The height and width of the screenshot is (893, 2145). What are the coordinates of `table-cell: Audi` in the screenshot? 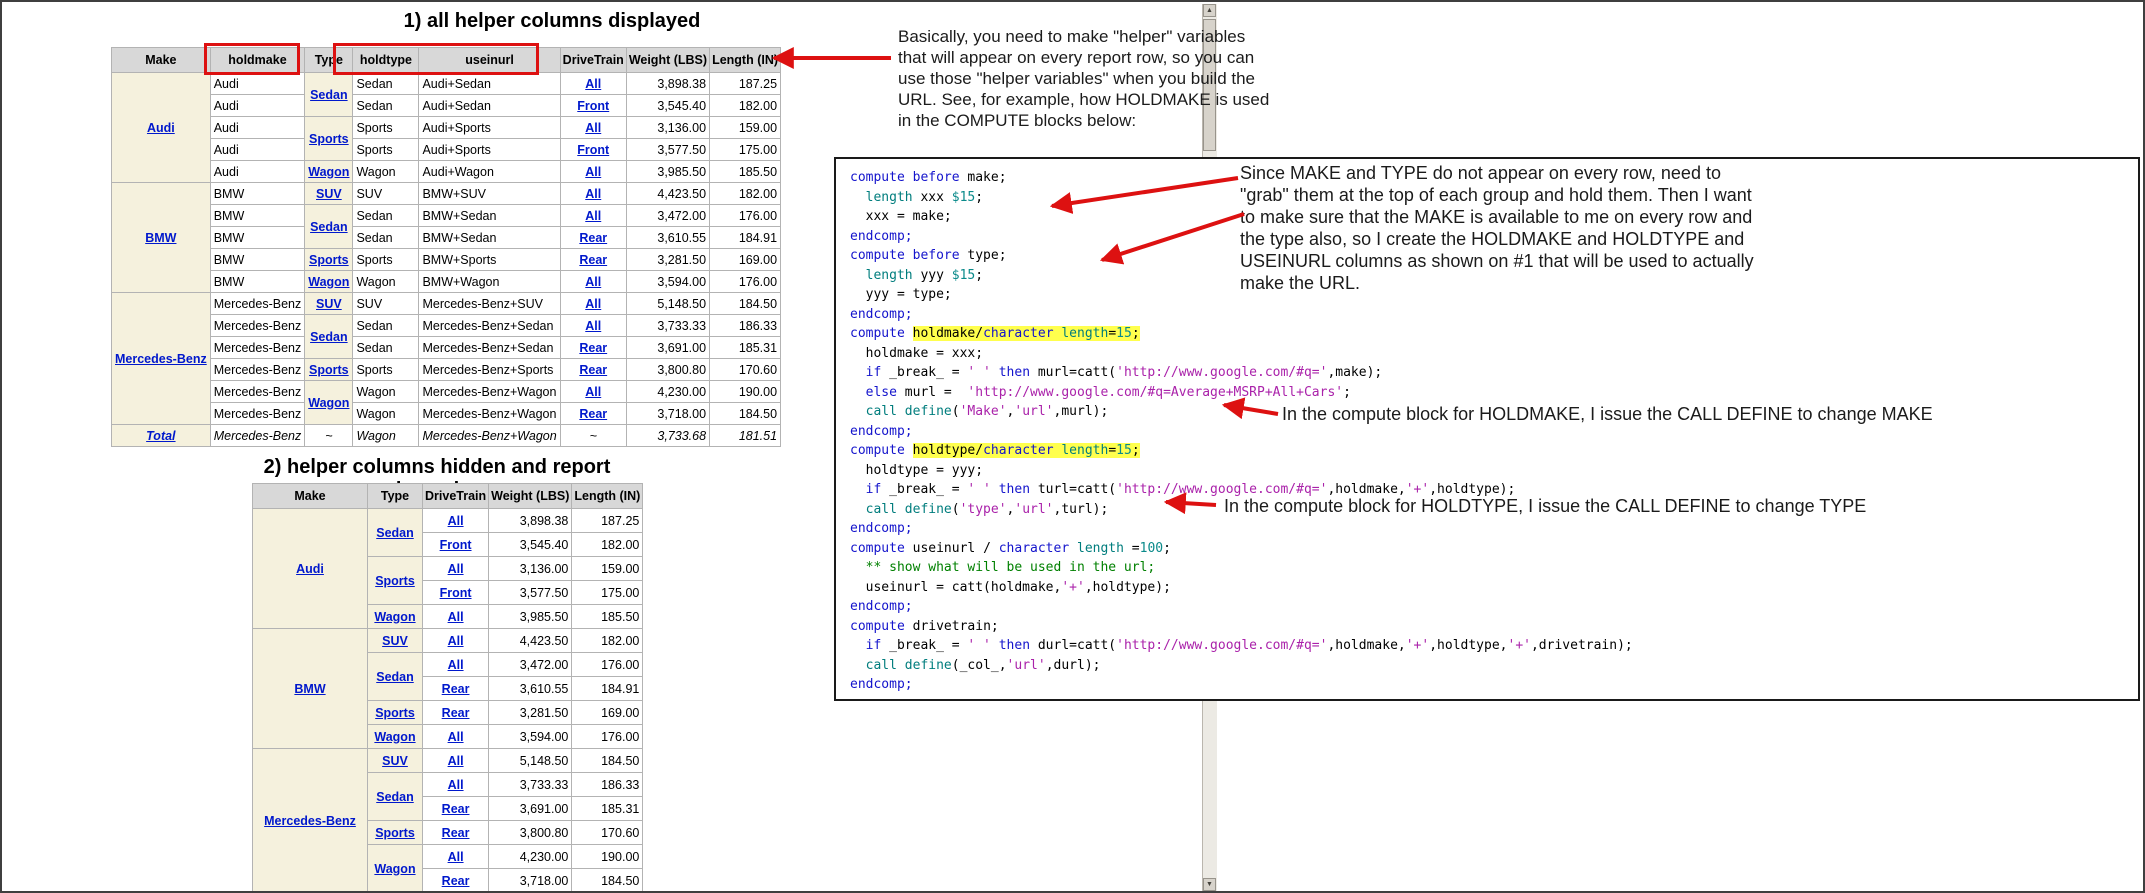 It's located at (161, 127).